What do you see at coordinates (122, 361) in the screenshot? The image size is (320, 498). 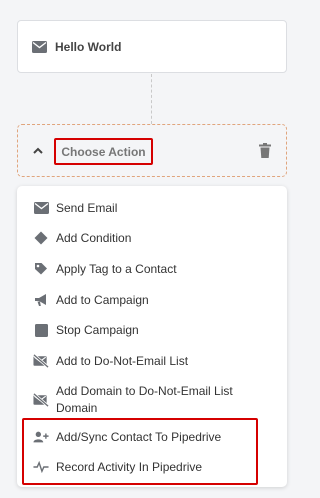 I see `menu-item-label: Add to Do-Not-Email List` at bounding box center [122, 361].